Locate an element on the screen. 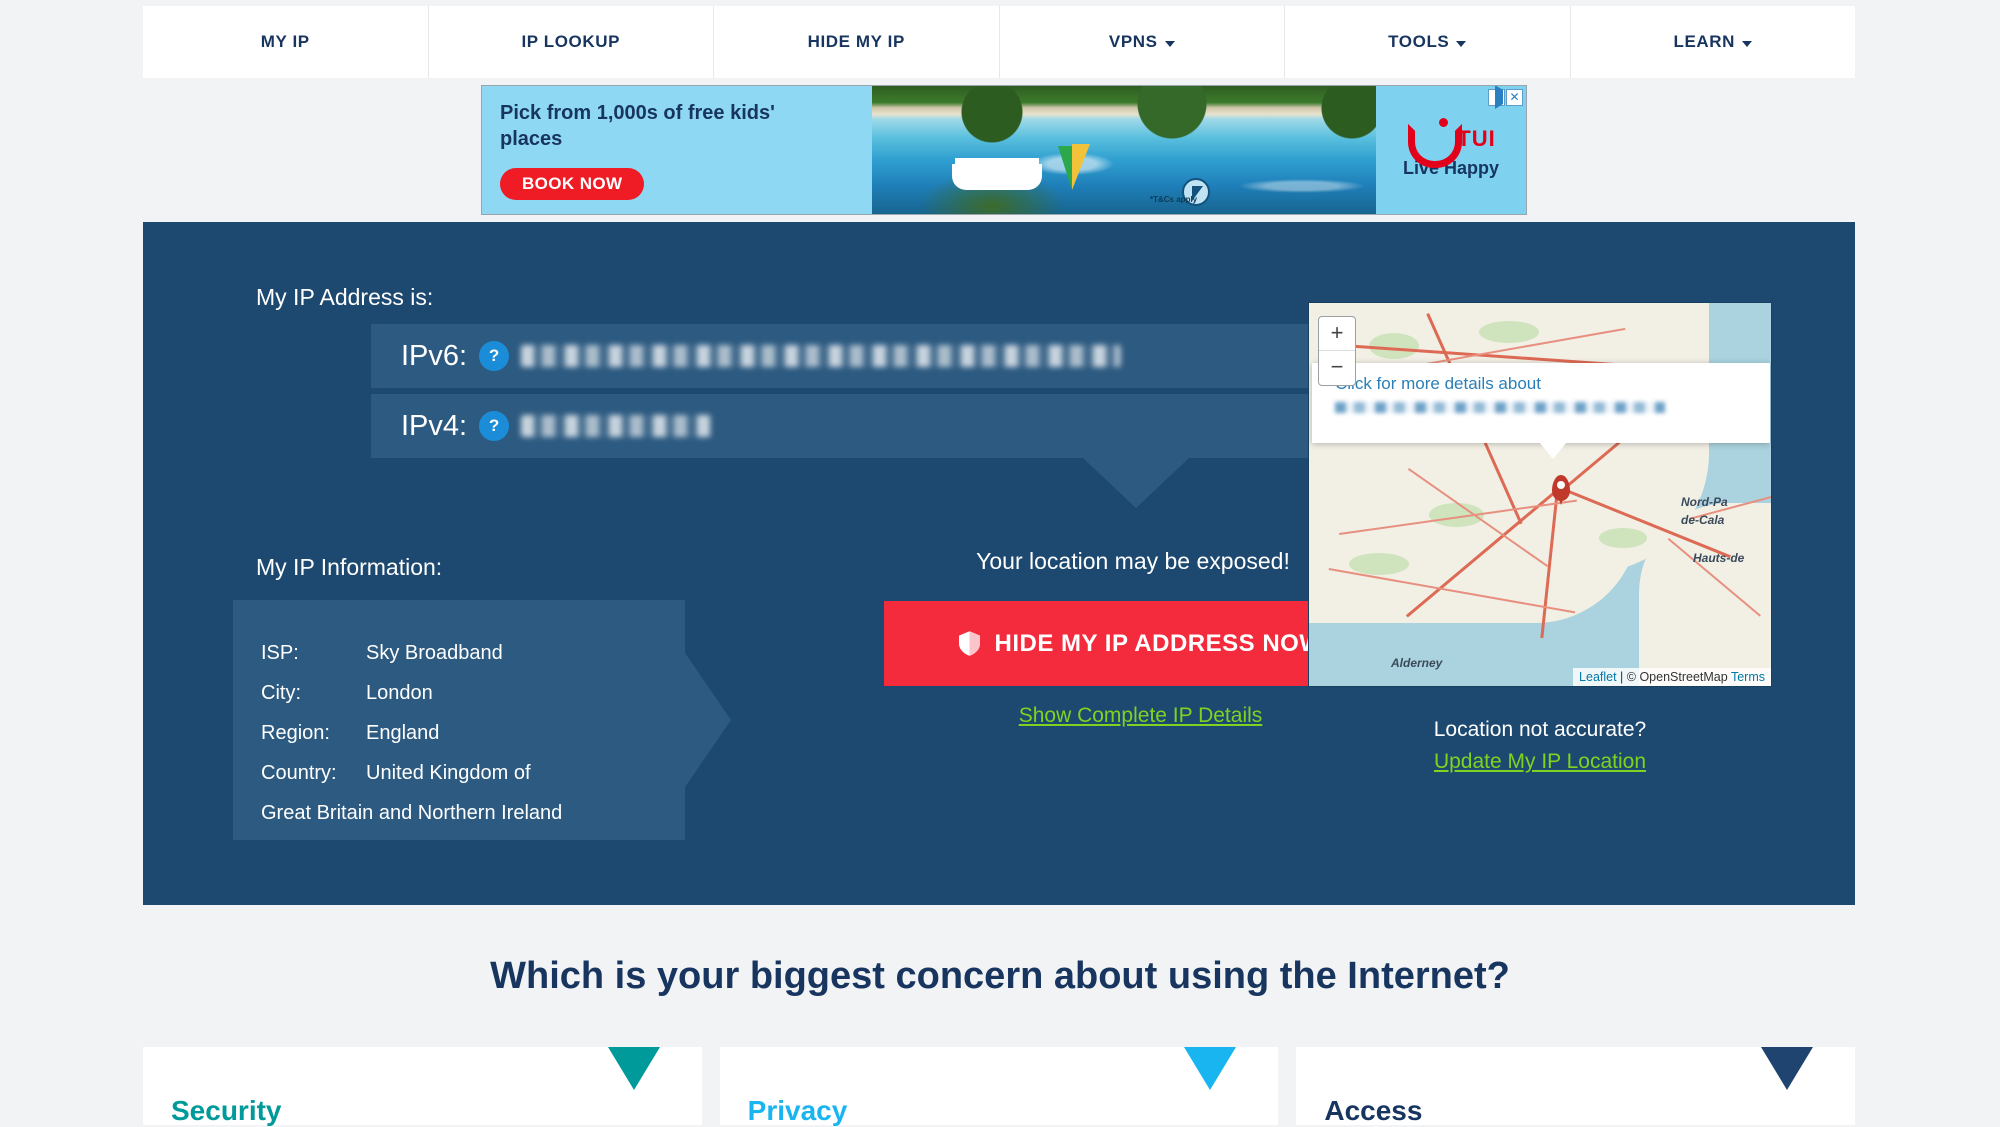 Image resolution: width=2000 pixels, height=1127 pixels. map-location-marker-icon is located at coordinates (1561, 490).